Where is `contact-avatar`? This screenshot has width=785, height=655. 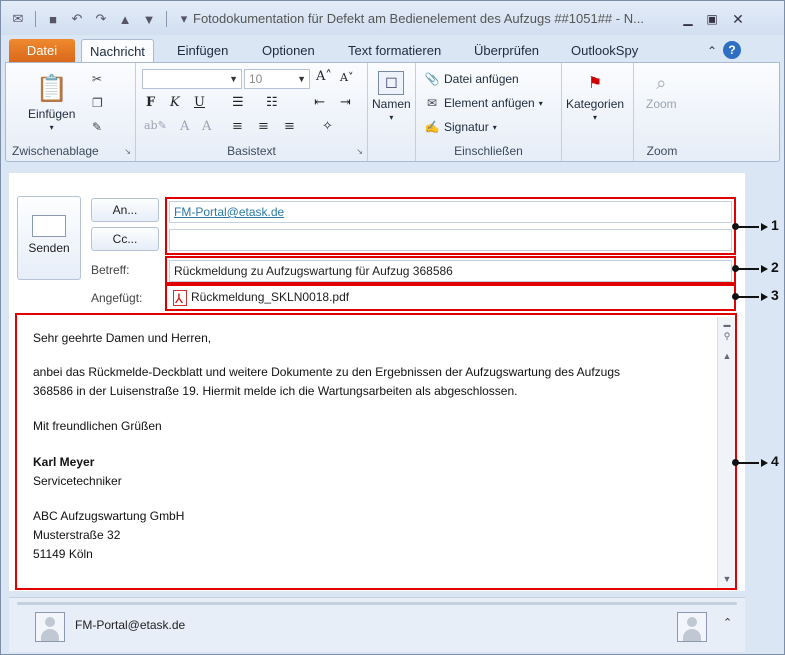 contact-avatar is located at coordinates (50, 627).